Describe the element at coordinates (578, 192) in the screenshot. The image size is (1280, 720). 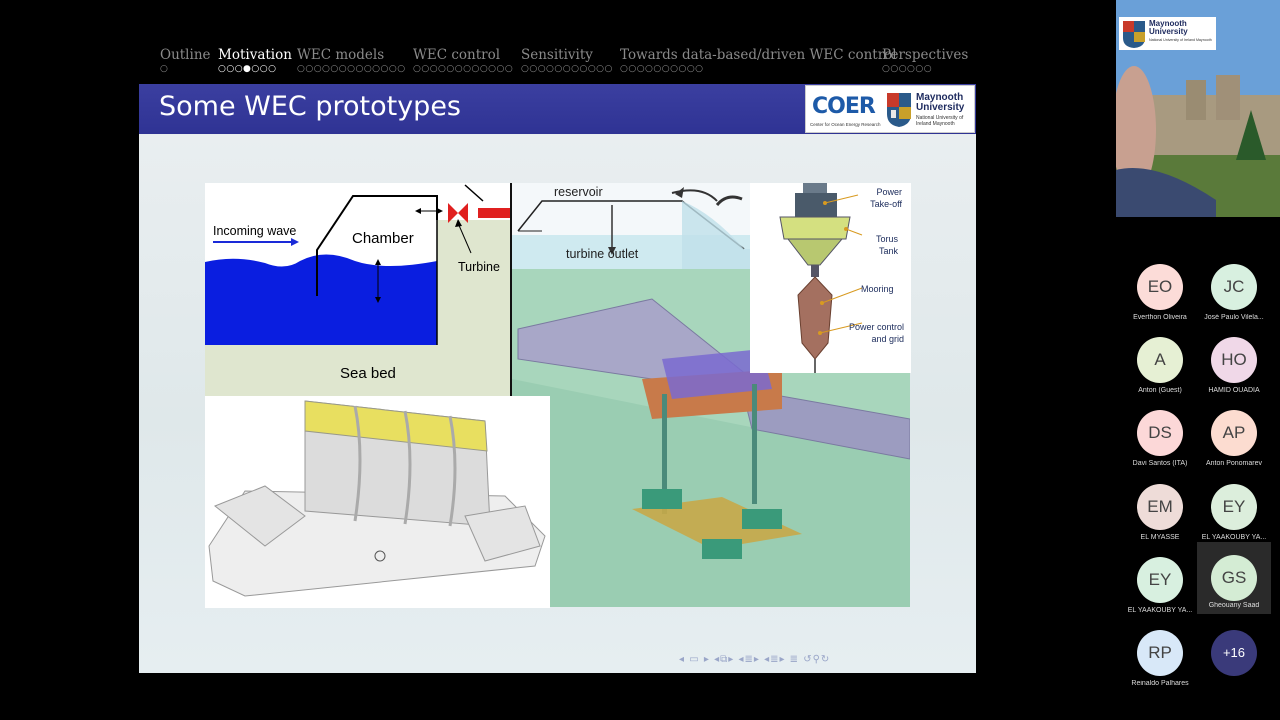
I see `reservoir-label: reservoir` at that location.